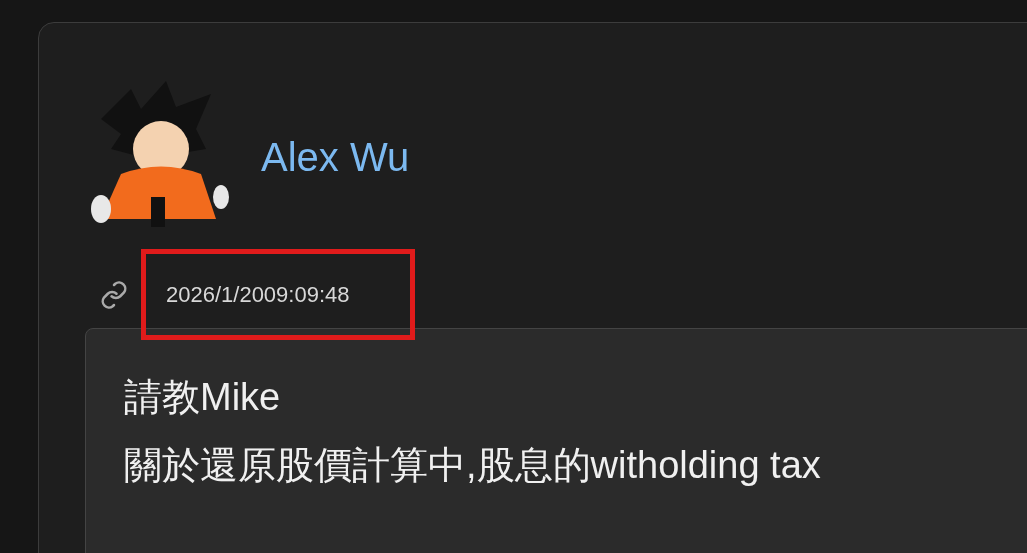  Describe the element at coordinates (473, 465) in the screenshot. I see `message-line: 關於還原股價計算中,股息的witholding tax` at that location.